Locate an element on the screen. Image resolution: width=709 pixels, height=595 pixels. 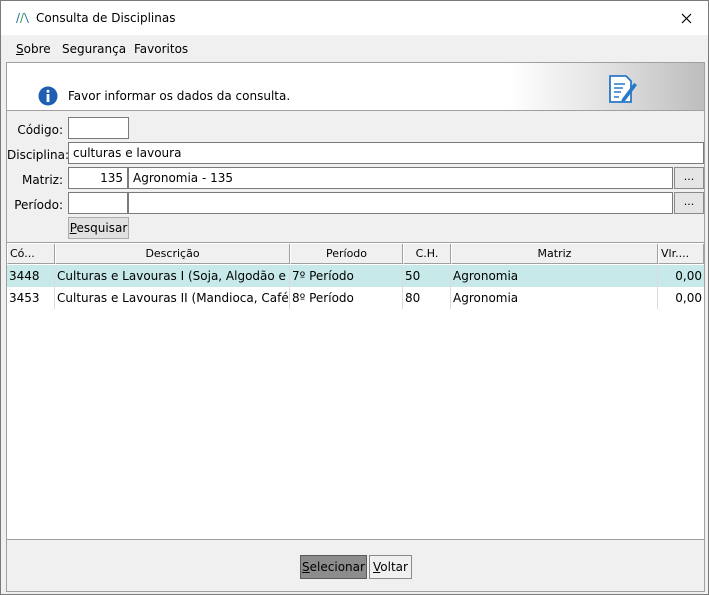
search-button: Pesquisar is located at coordinates (98, 228).